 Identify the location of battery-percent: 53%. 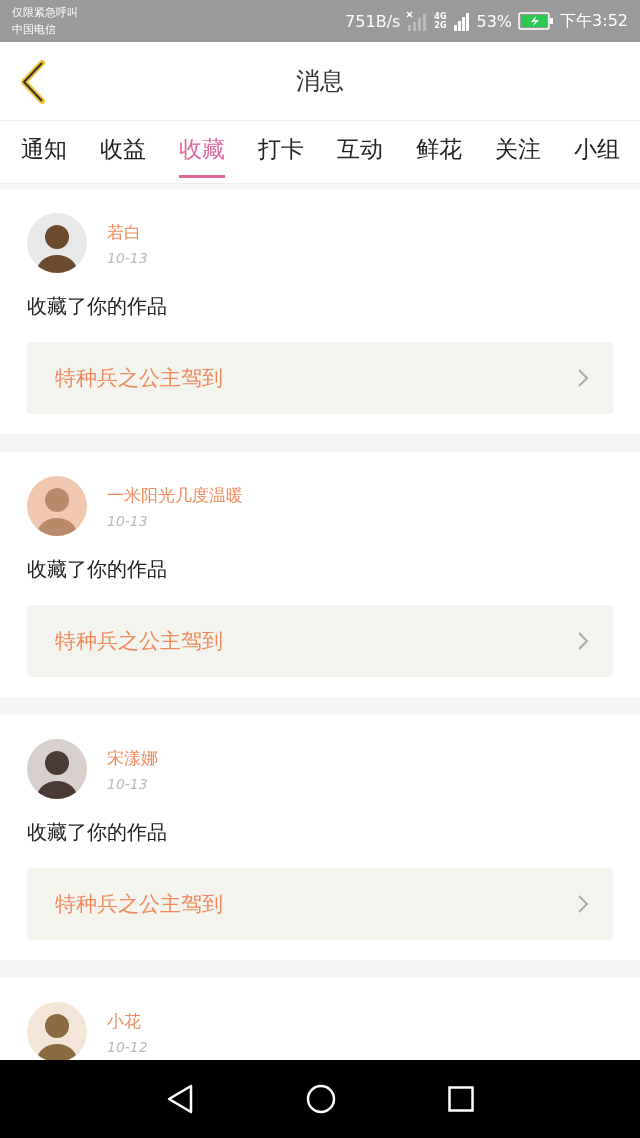
(494, 21).